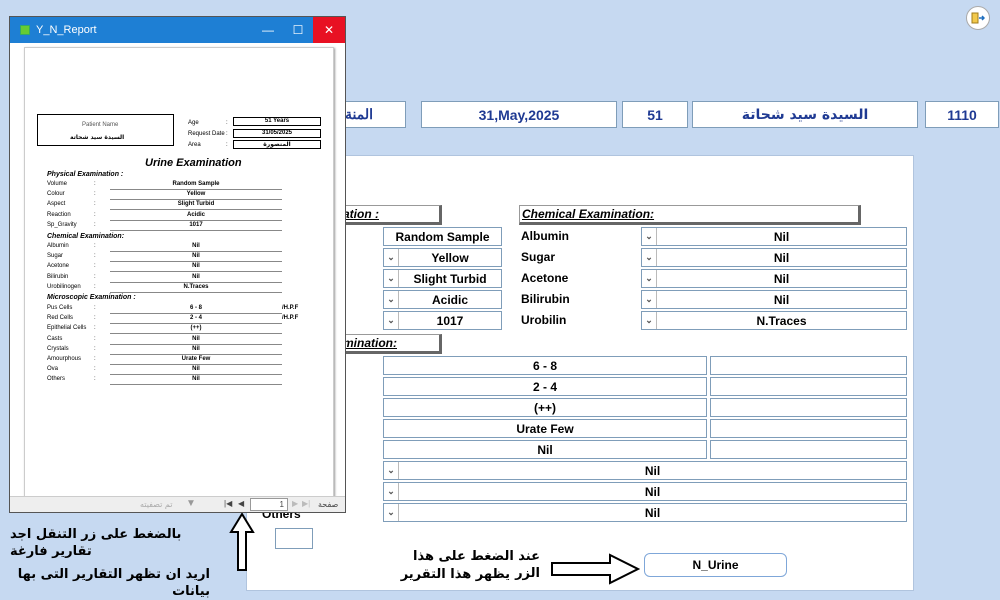 The image size is (1000, 600). I want to click on pus-cells-unit-field, so click(808, 365).